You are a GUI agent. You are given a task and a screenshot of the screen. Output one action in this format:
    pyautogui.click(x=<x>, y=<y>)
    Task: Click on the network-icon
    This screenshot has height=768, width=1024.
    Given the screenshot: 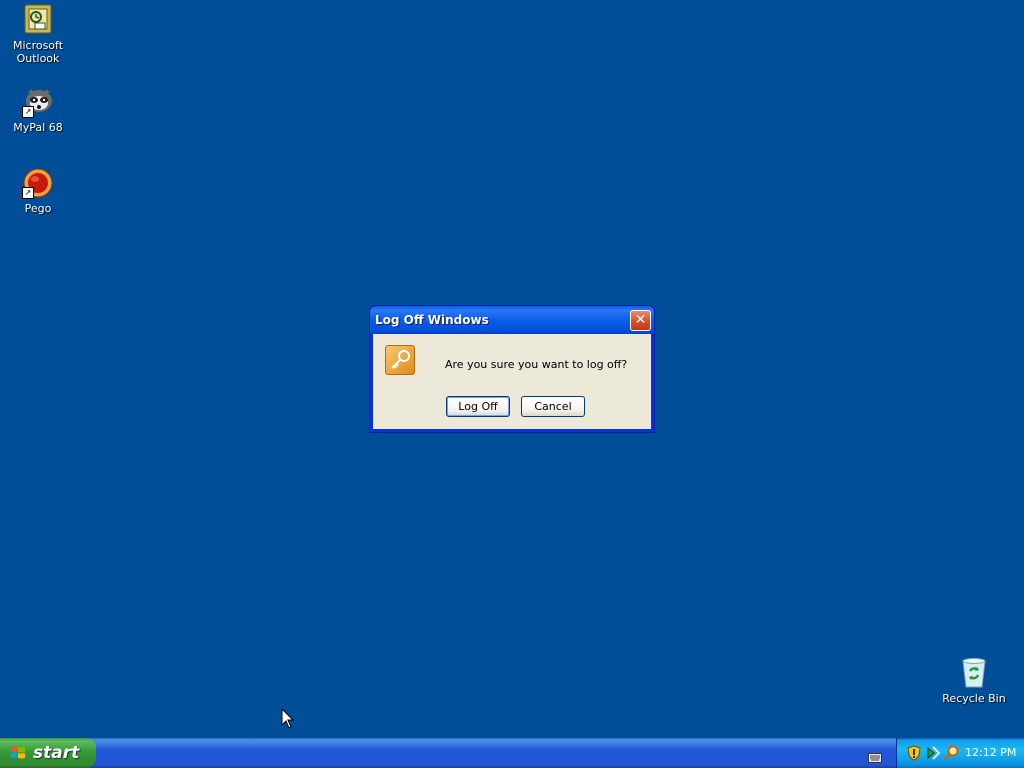 What is the action you would take?
    pyautogui.click(x=933, y=753)
    